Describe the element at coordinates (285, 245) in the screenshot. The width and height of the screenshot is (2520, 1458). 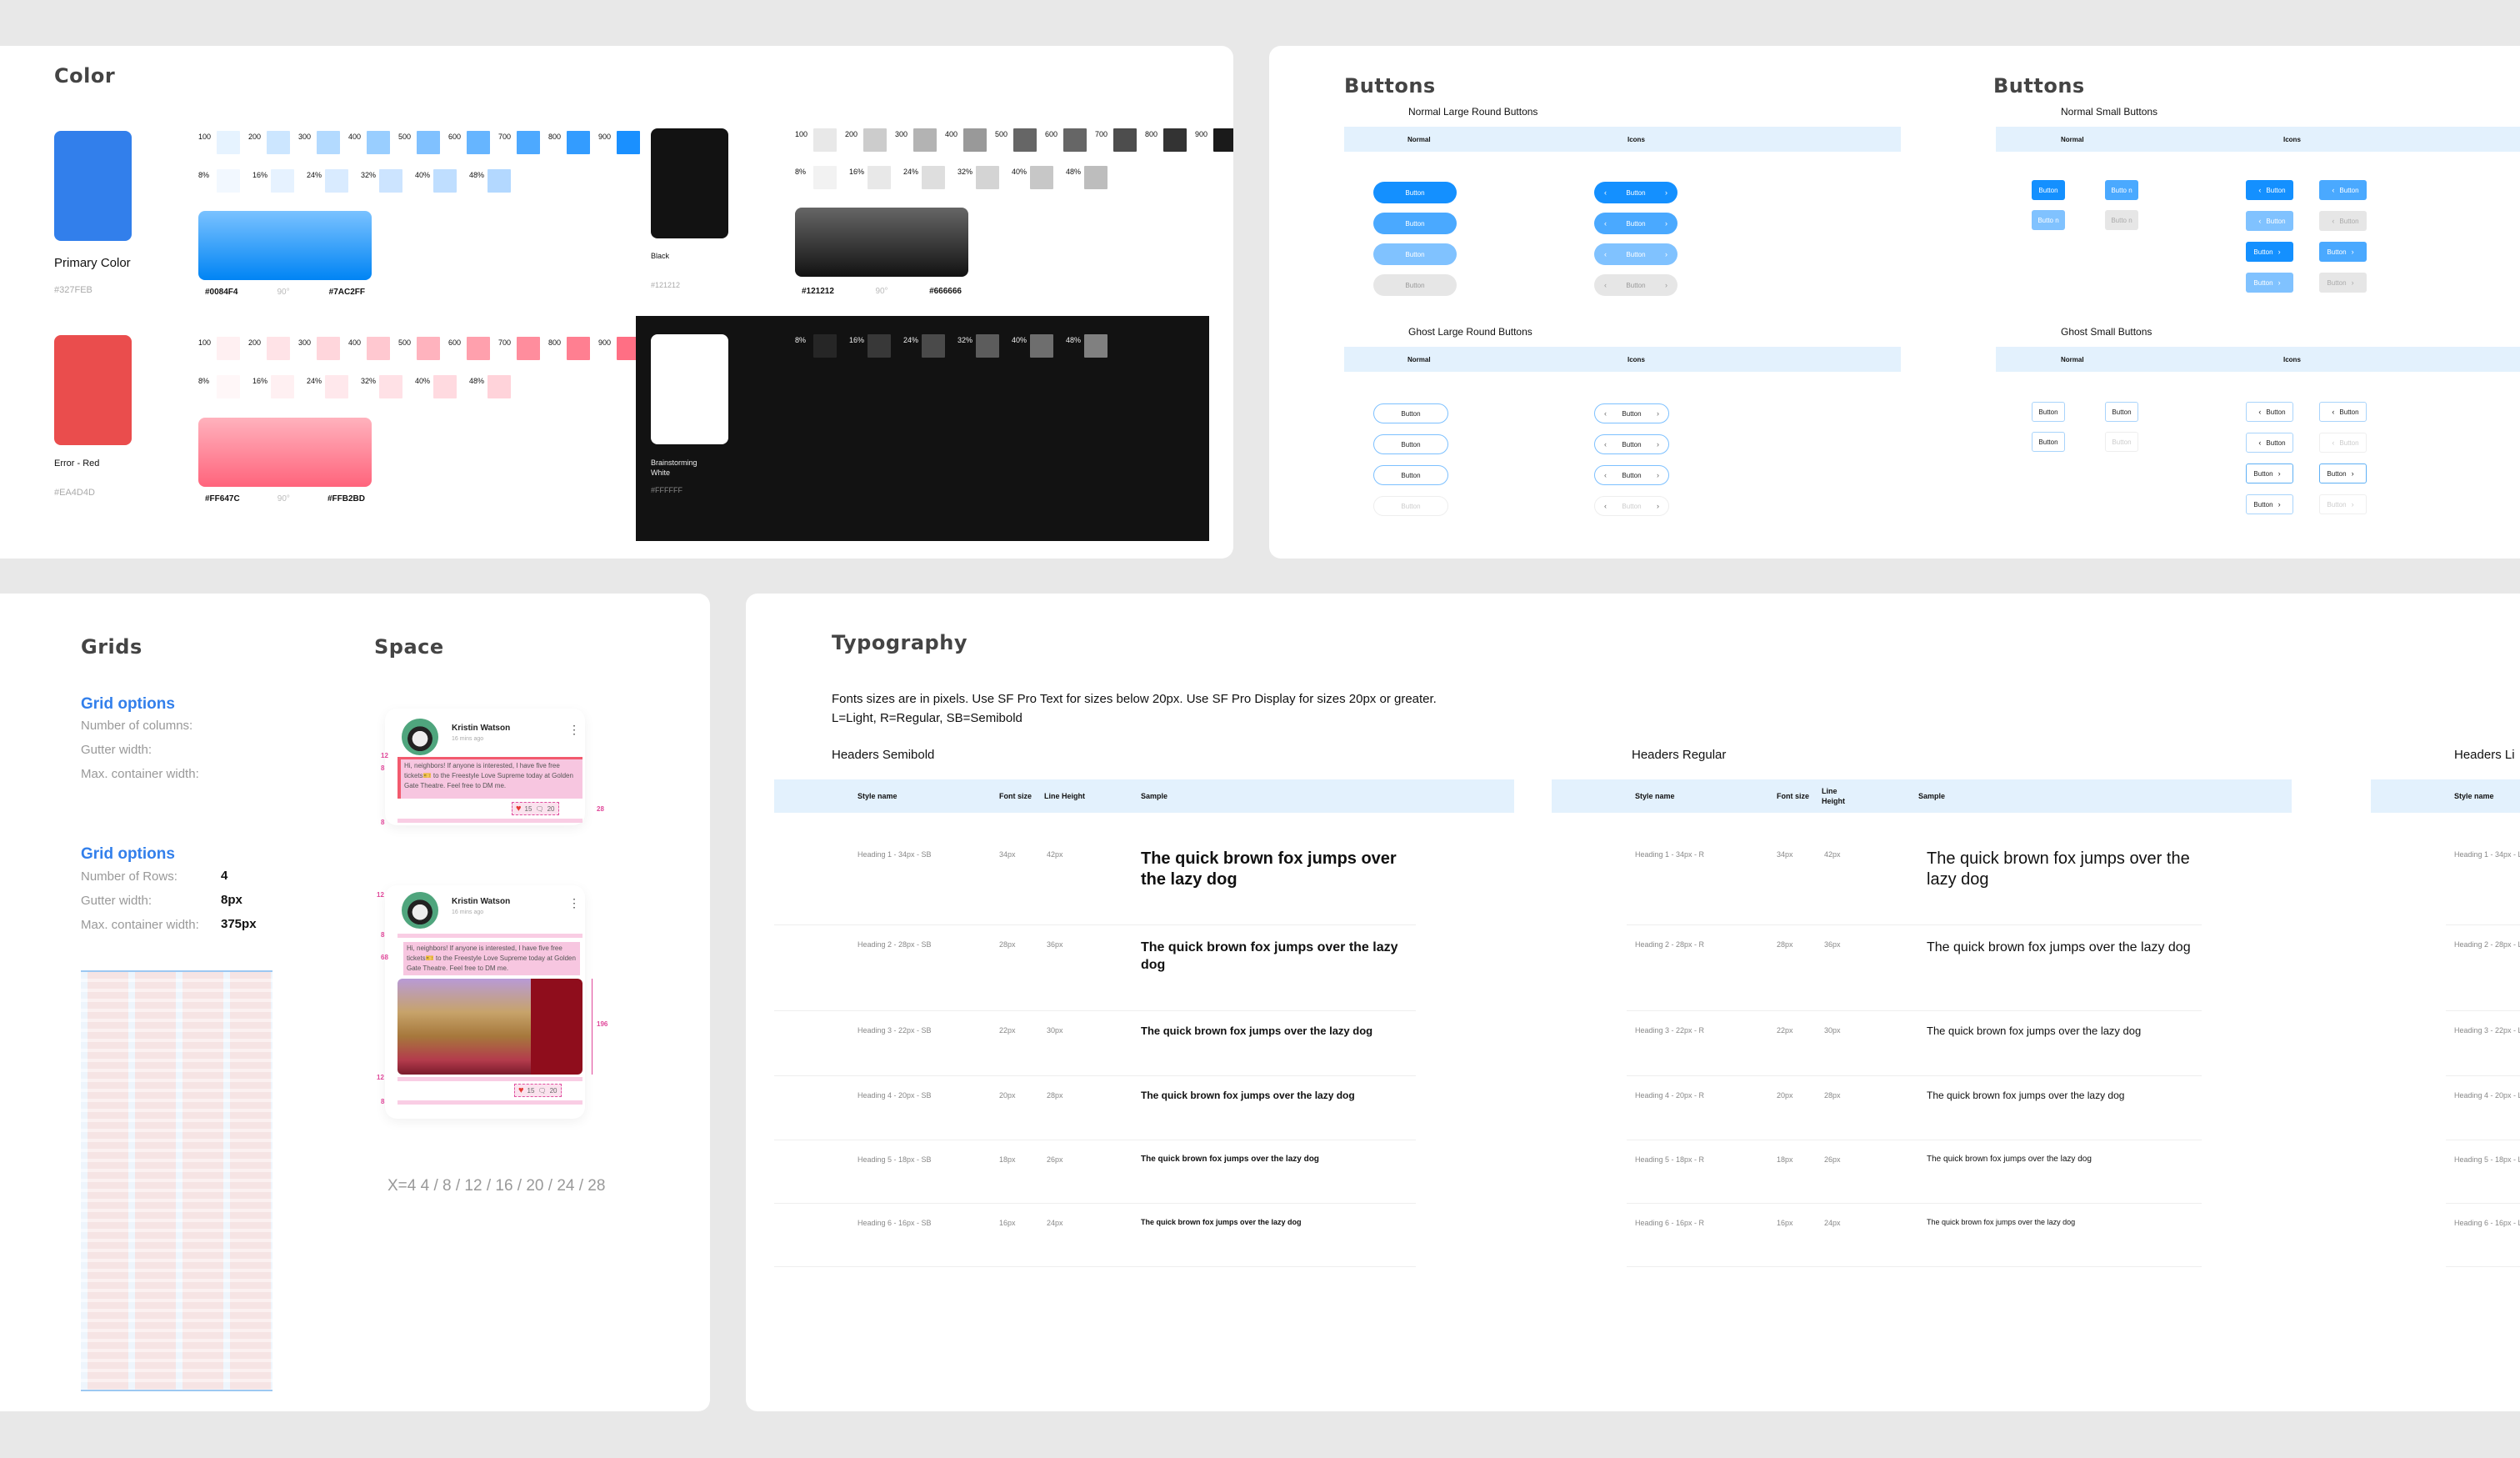
I see `primary-gradient` at that location.